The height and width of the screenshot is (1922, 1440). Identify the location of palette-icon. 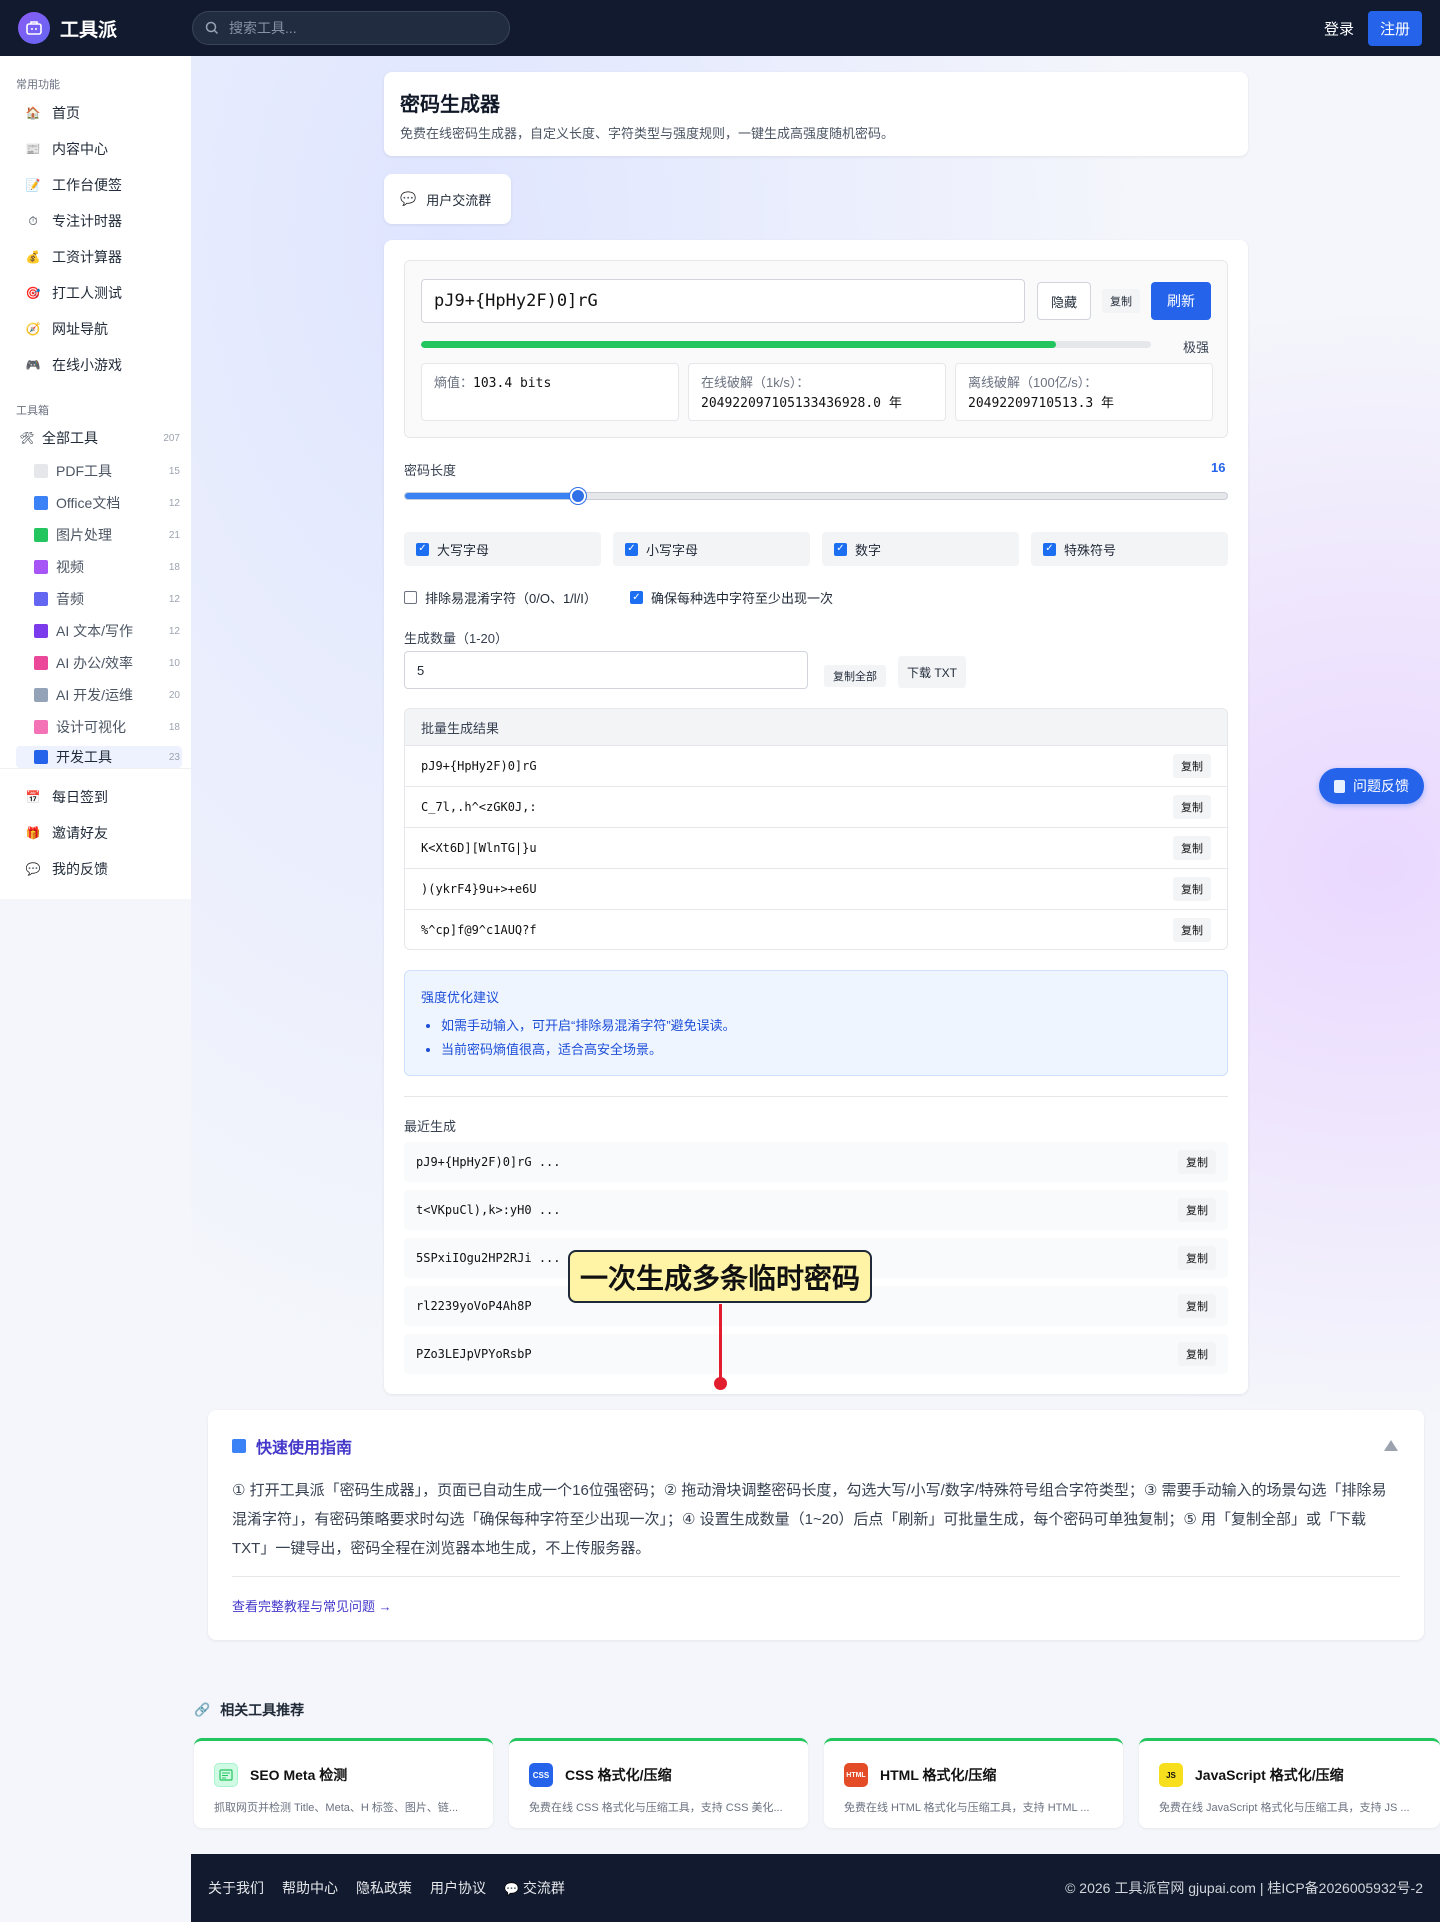
(41, 727).